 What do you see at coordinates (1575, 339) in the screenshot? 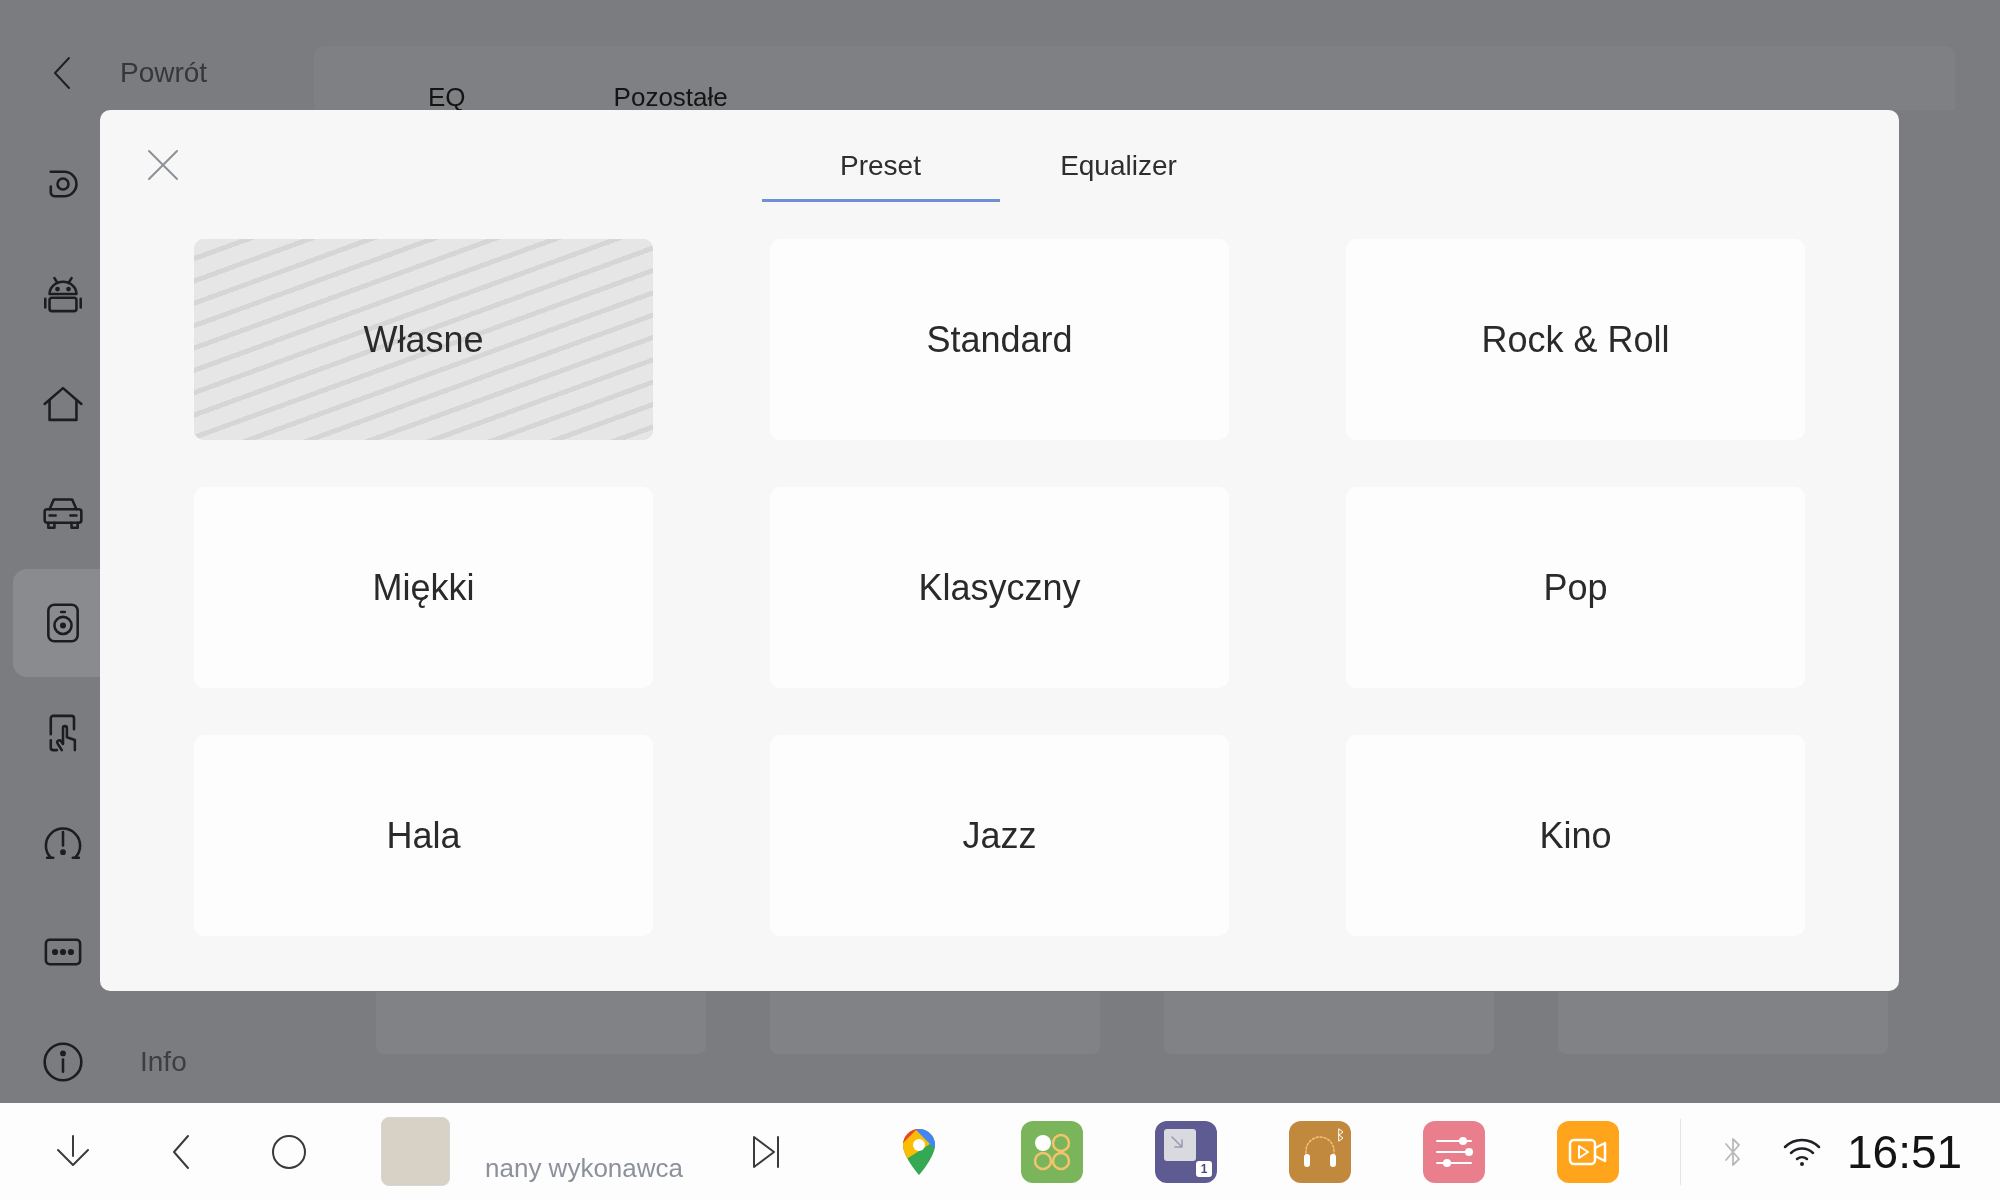
I see `preset-option: Rock & Roll` at bounding box center [1575, 339].